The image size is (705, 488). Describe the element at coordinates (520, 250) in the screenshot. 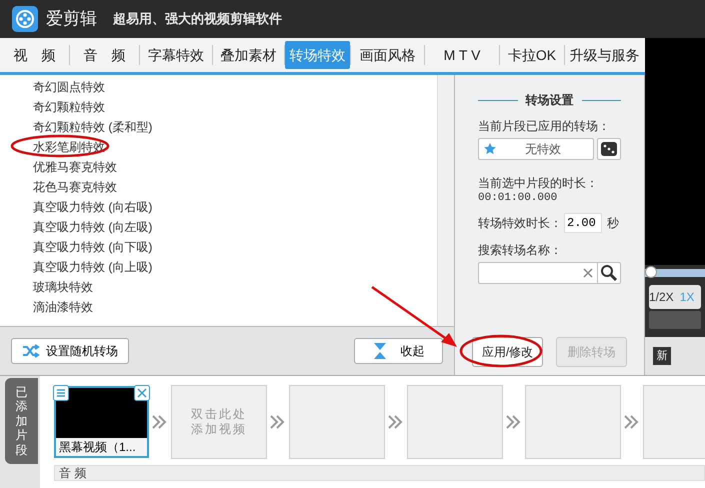

I see `search-label: 搜索转场名称：` at that location.